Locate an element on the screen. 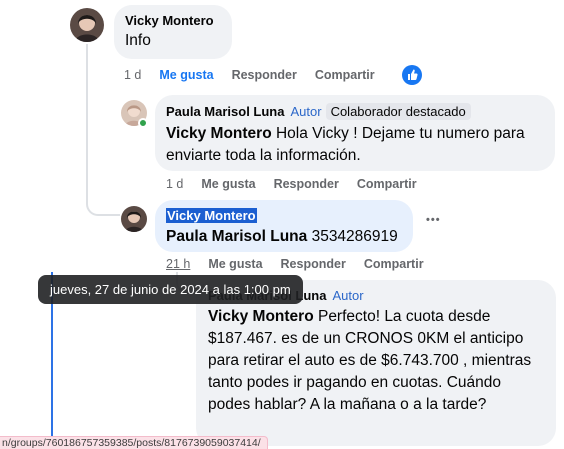 This screenshot has width=564, height=449. top-contributor-badge: Colaborador destacado is located at coordinates (398, 111).